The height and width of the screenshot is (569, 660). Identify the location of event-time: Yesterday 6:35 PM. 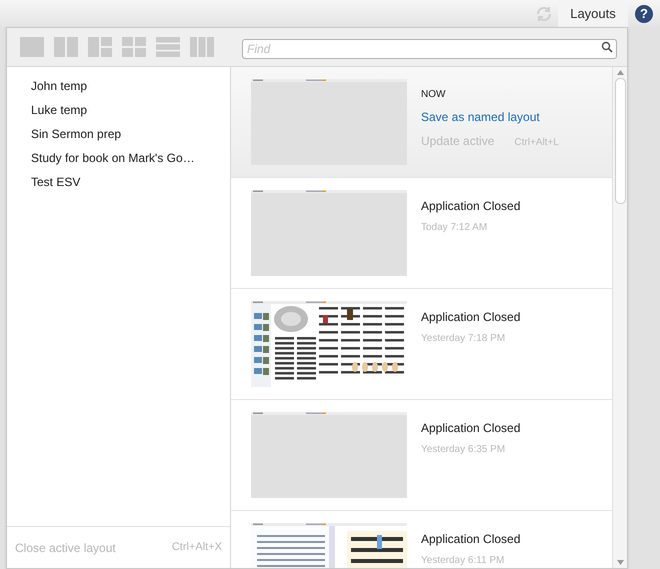
(463, 450).